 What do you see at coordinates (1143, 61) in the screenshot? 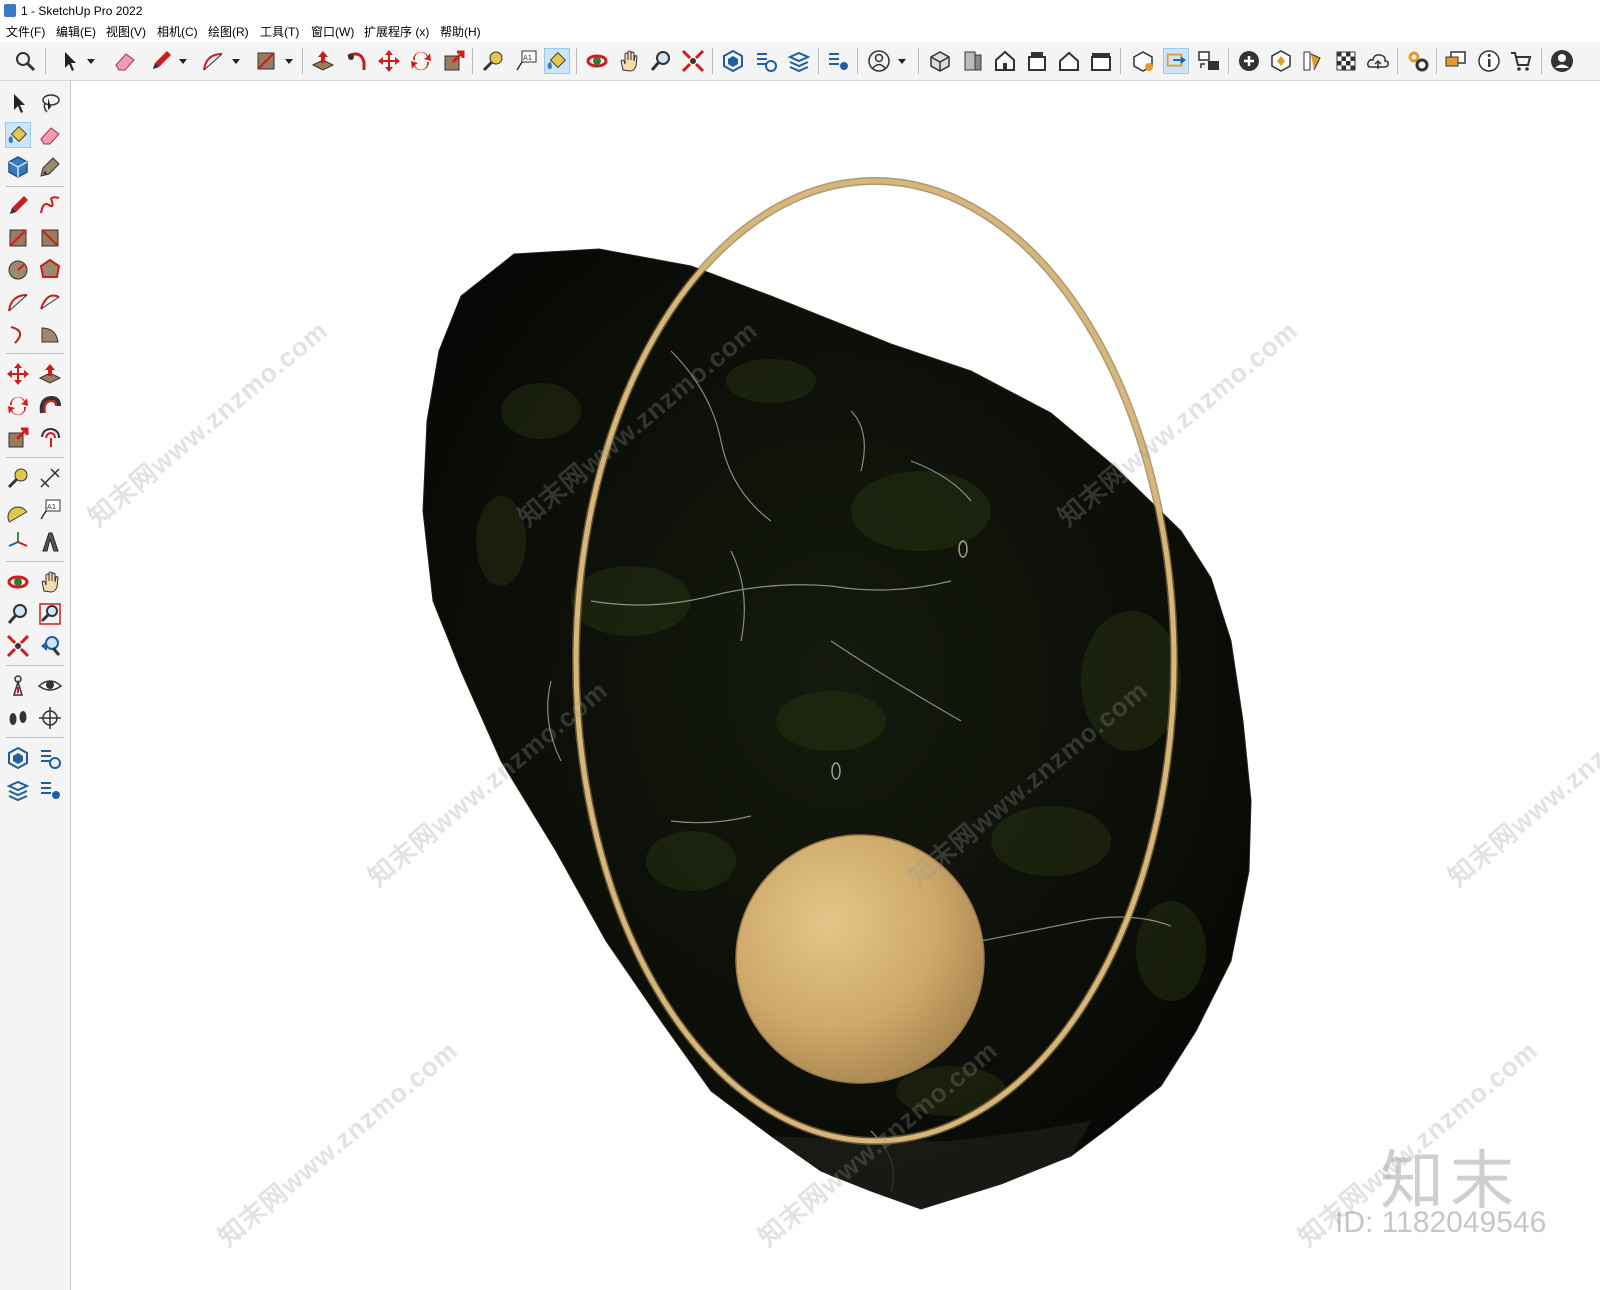
I see `solid-tools-icon` at bounding box center [1143, 61].